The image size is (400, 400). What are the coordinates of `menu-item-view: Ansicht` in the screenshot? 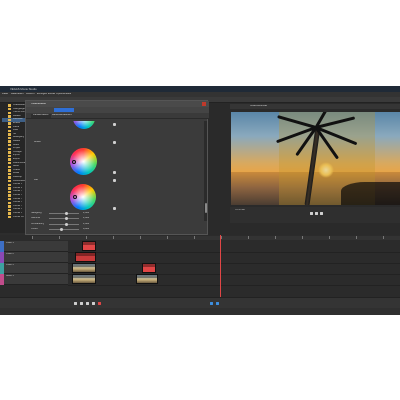 It's located at (30, 94).